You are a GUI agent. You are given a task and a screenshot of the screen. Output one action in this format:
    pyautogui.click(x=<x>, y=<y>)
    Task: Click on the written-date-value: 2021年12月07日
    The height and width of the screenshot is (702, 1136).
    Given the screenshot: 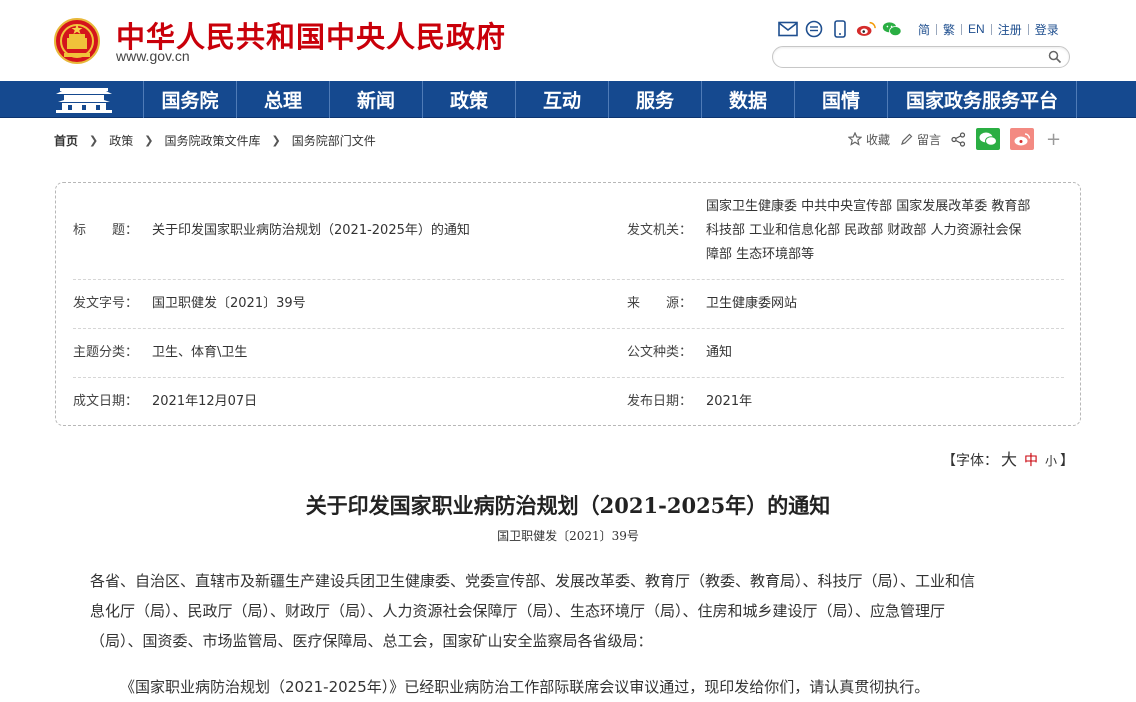 What is the action you would take?
    pyautogui.click(x=205, y=401)
    